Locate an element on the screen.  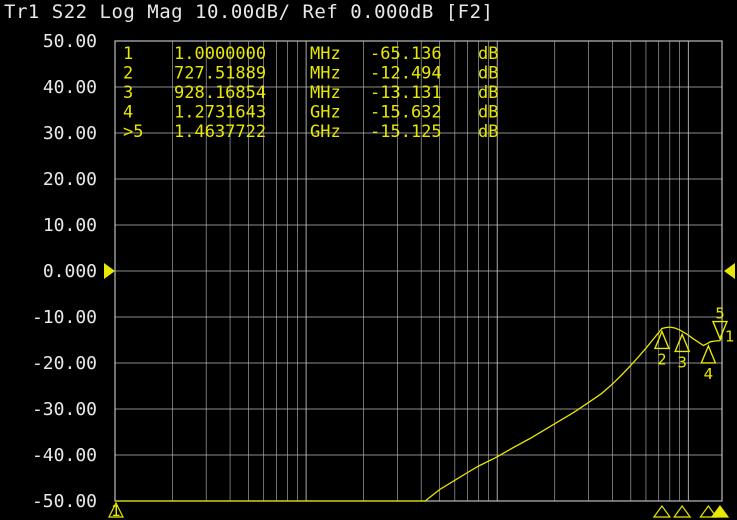
marker-table-cell: 1.2731643 is located at coordinates (220, 113).